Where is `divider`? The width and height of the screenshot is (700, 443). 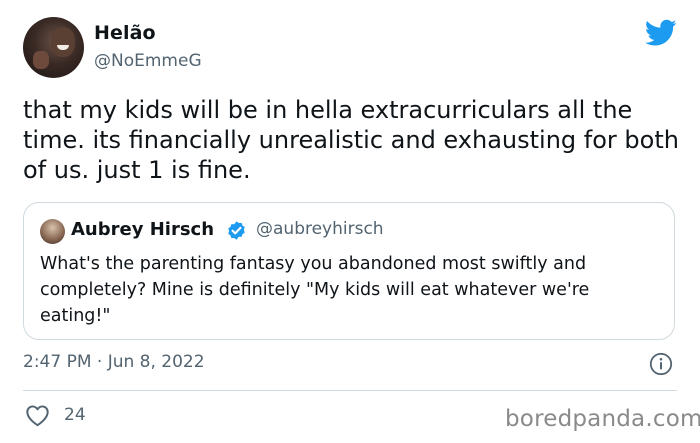
divider is located at coordinates (350, 390).